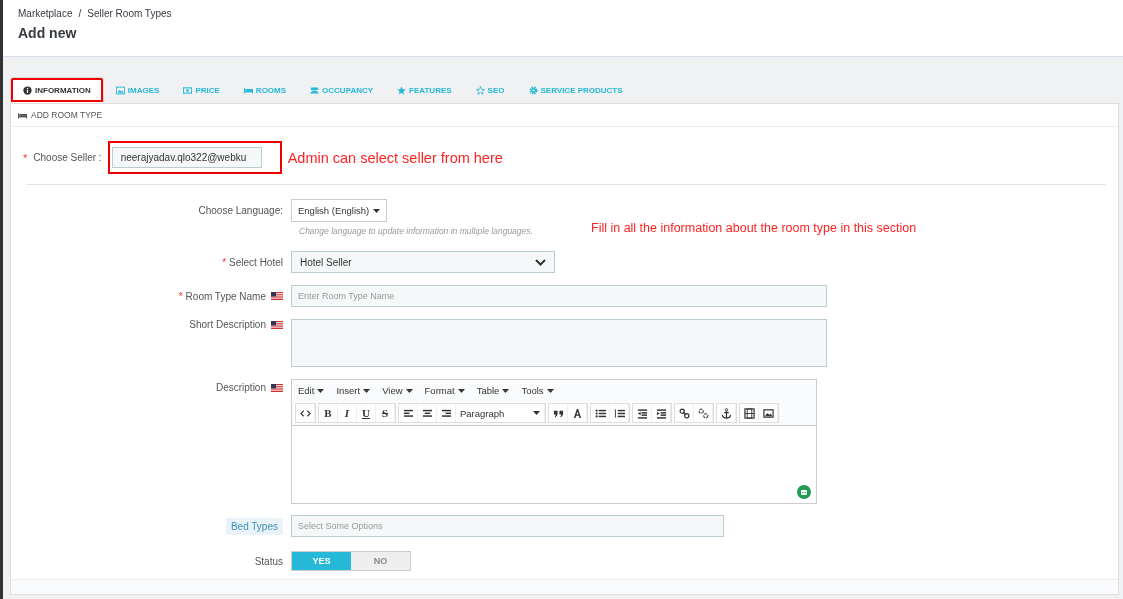 The width and height of the screenshot is (1123, 599). Describe the element at coordinates (225, 296) in the screenshot. I see `field-label: Room Type Name` at that location.